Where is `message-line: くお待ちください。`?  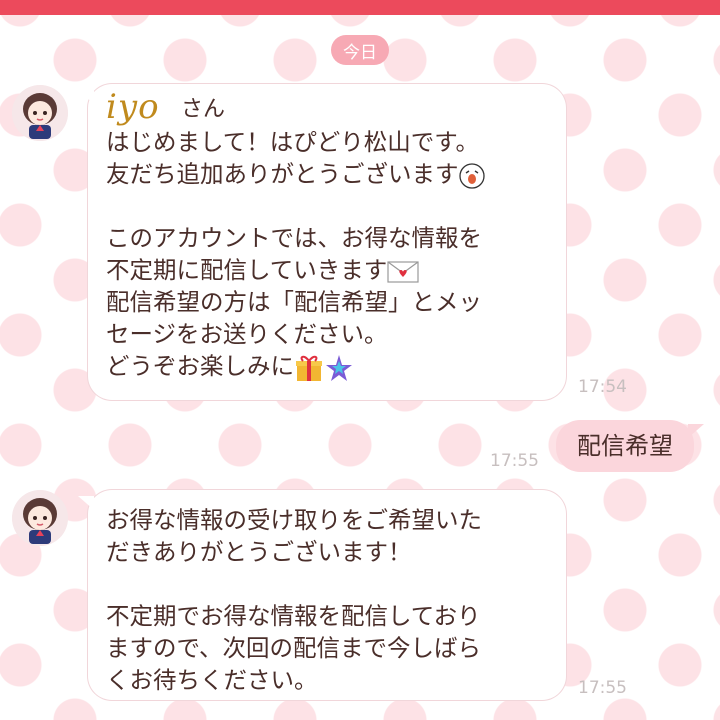 message-line: くお待ちください。 is located at coordinates (212, 680).